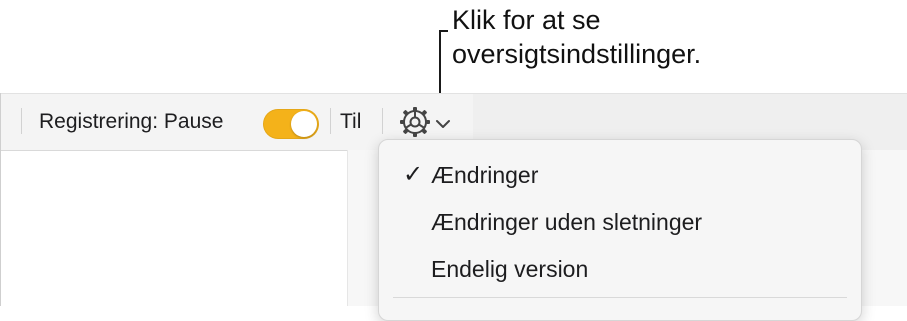 Image resolution: width=907 pixels, height=321 pixels. I want to click on tracking-label: Registrering: Pause, so click(131, 121).